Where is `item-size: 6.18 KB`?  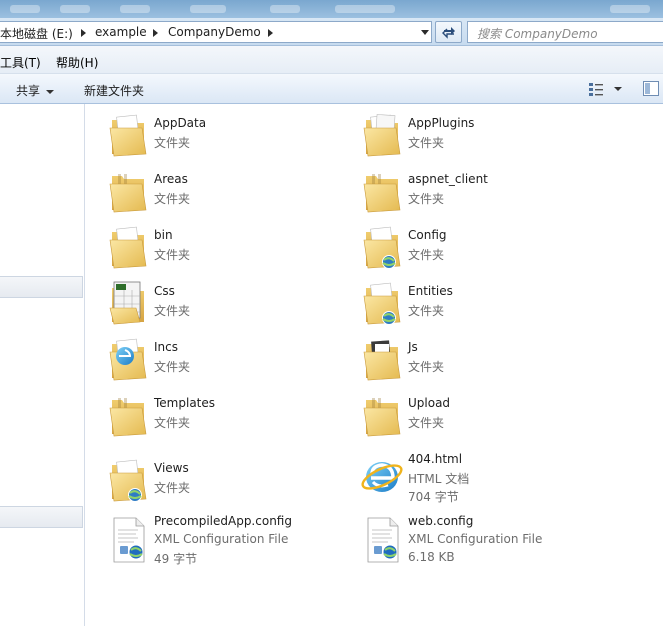
item-size: 6.18 KB is located at coordinates (431, 557).